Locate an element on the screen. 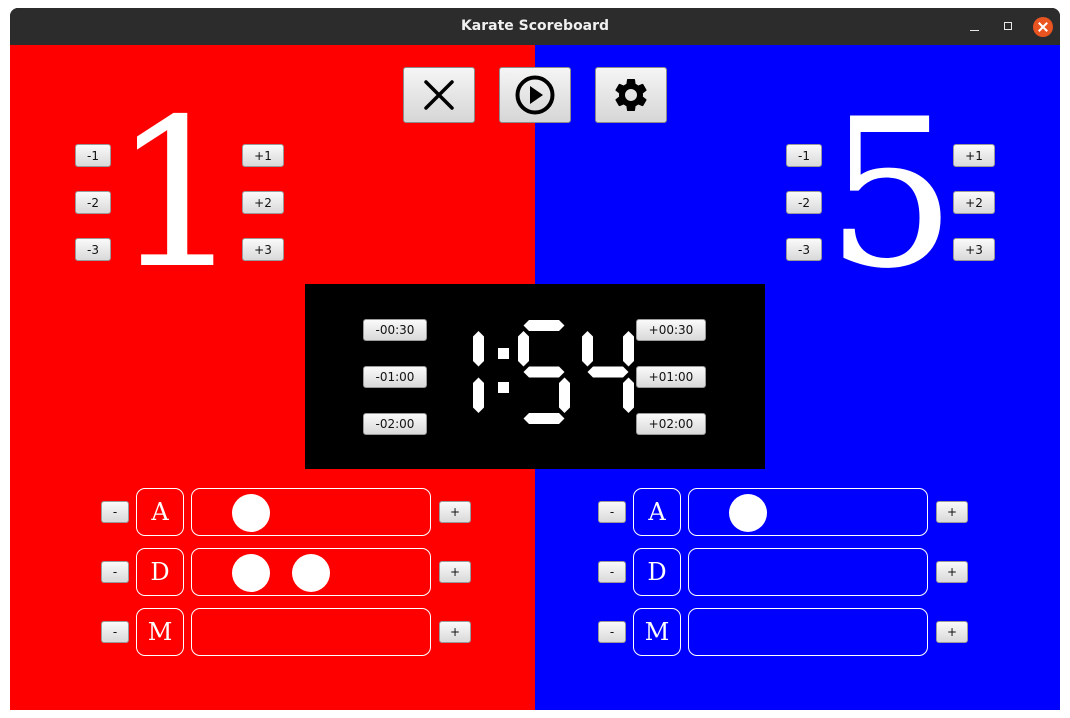  red-row-d-label: D is located at coordinates (160, 572).